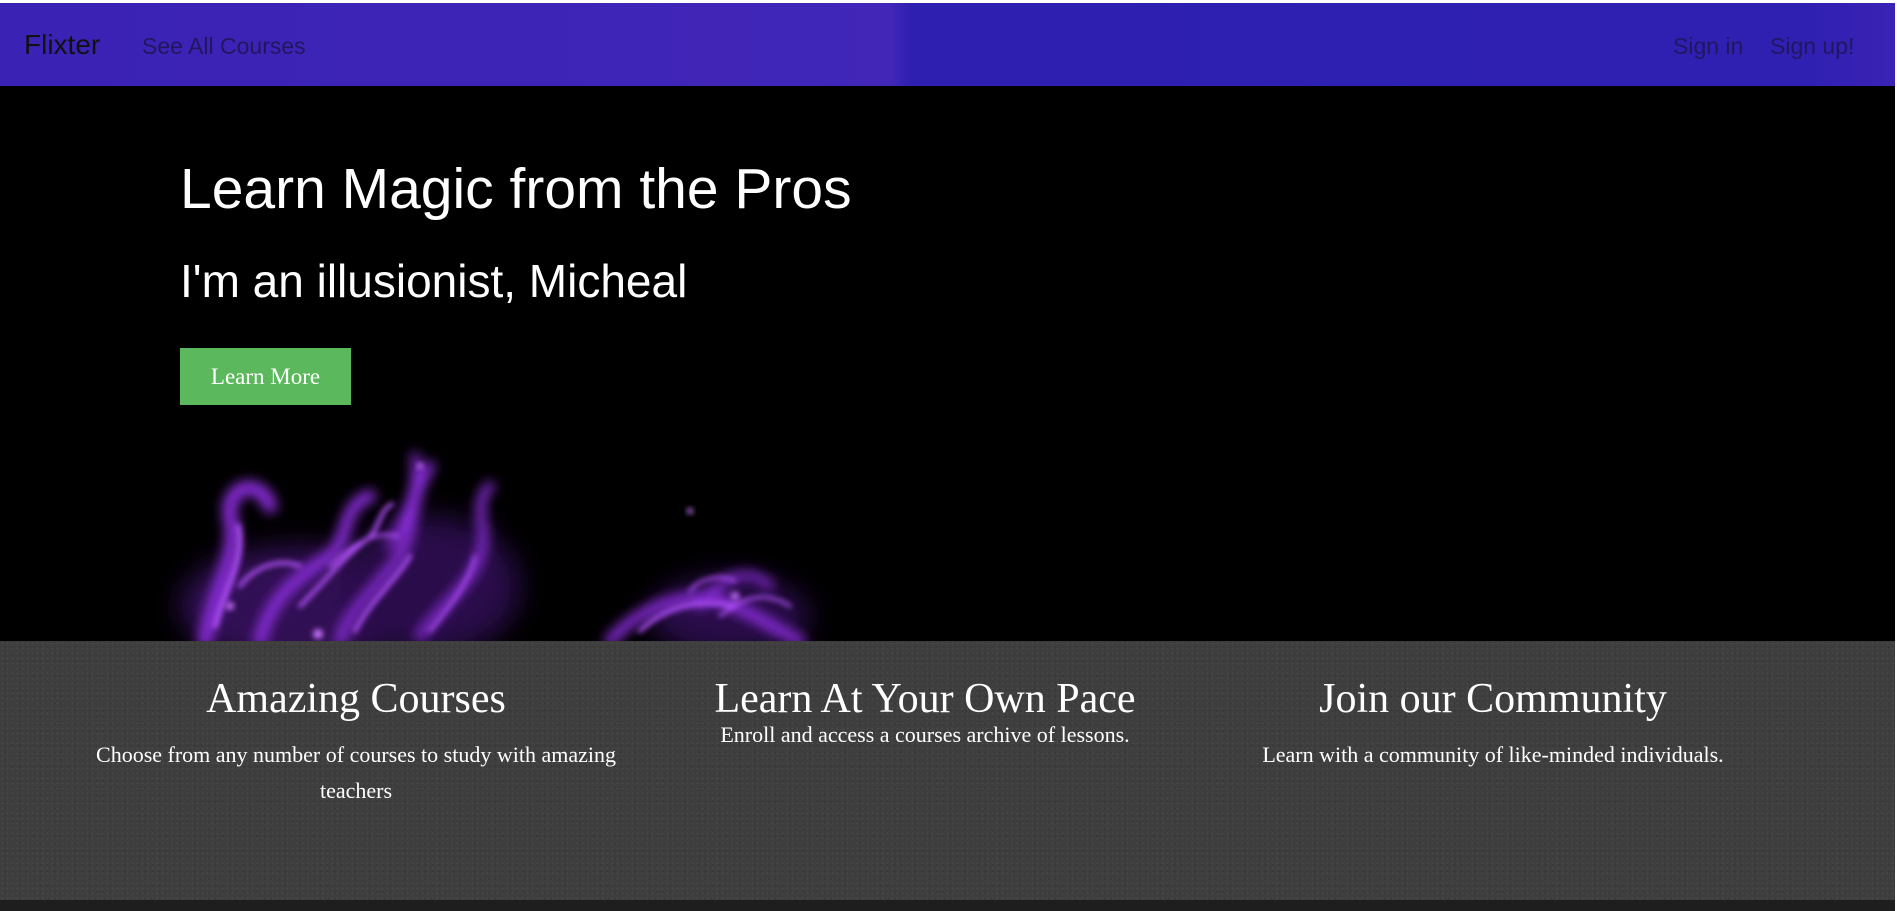 The width and height of the screenshot is (1897, 911). I want to click on hero-title: Learn Magic from the Pros, so click(516, 189).